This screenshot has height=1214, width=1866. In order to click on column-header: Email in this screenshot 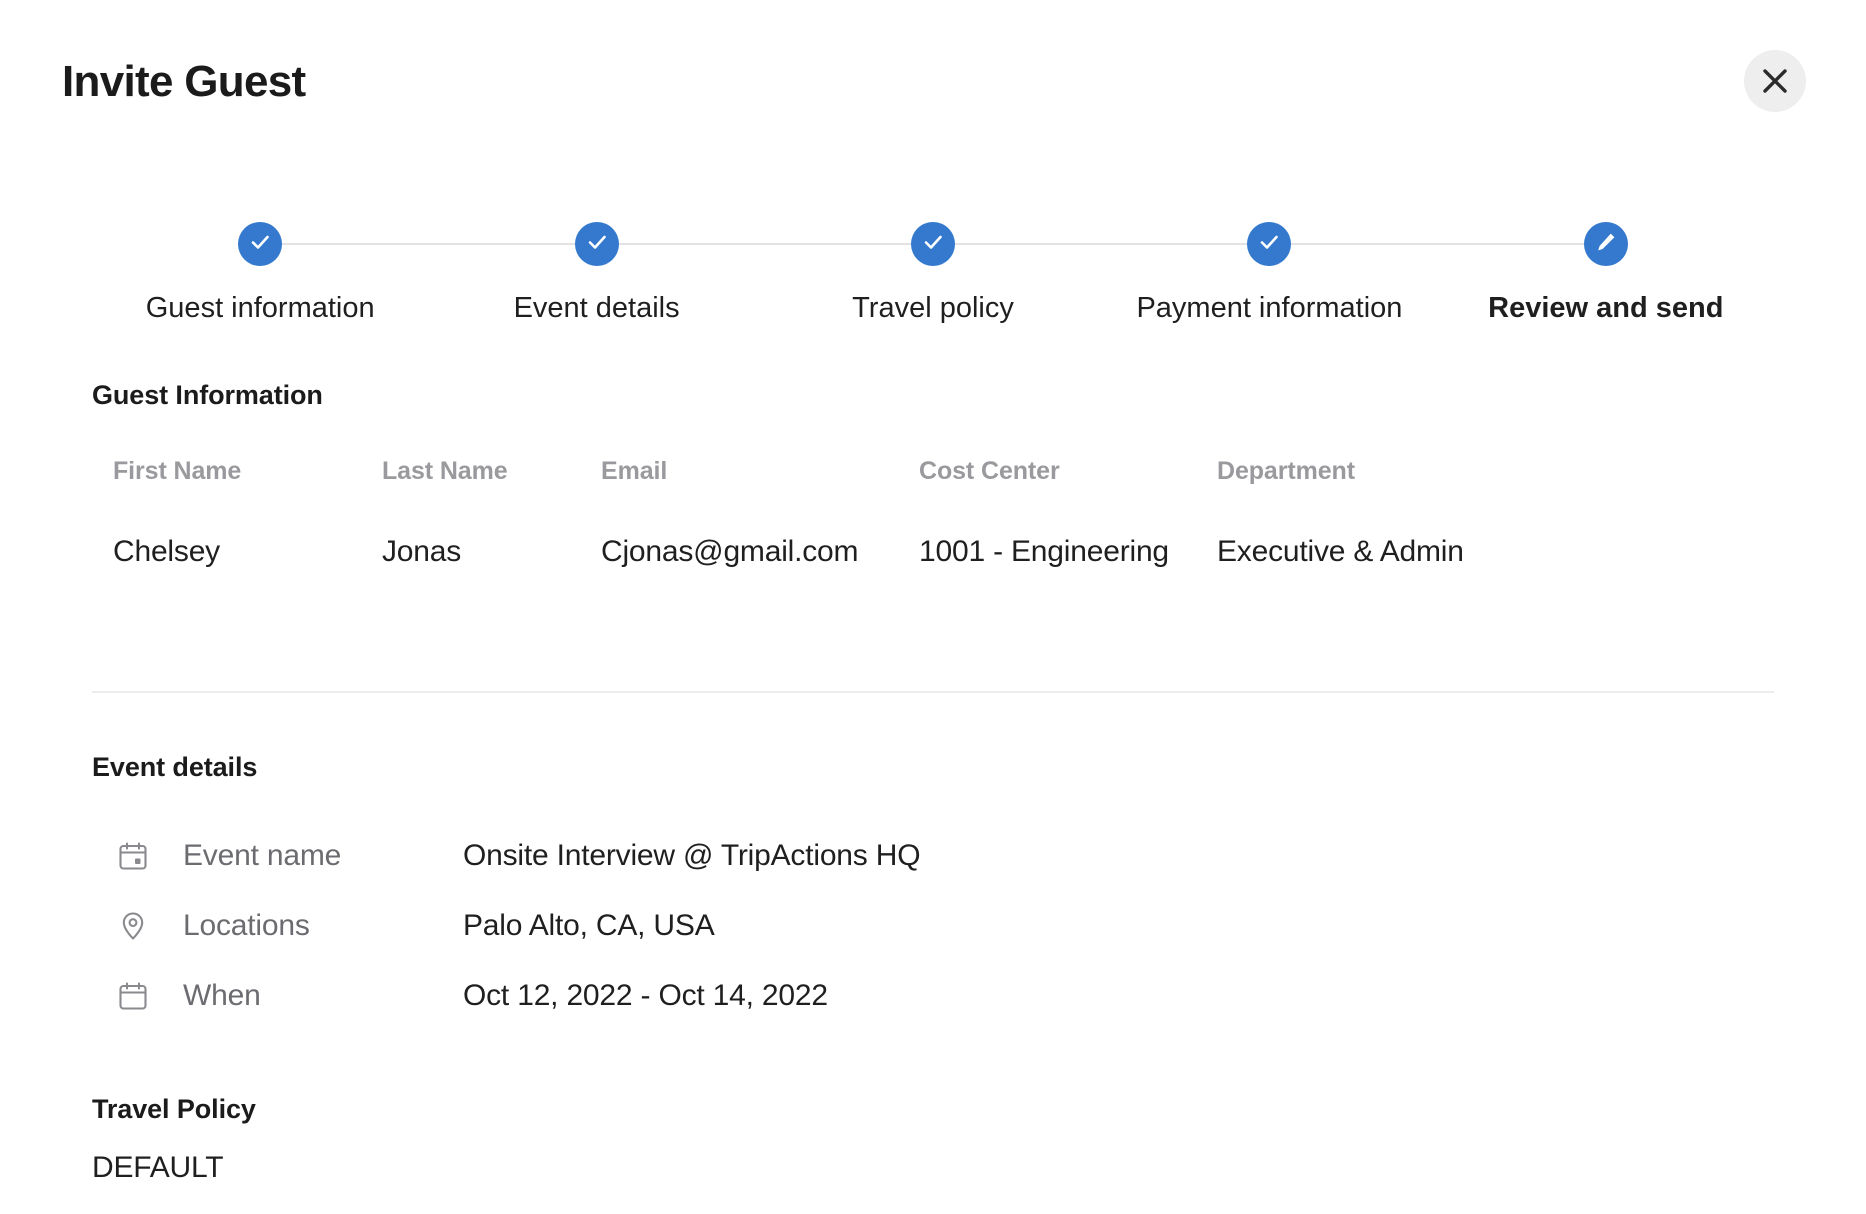, I will do `click(634, 471)`.